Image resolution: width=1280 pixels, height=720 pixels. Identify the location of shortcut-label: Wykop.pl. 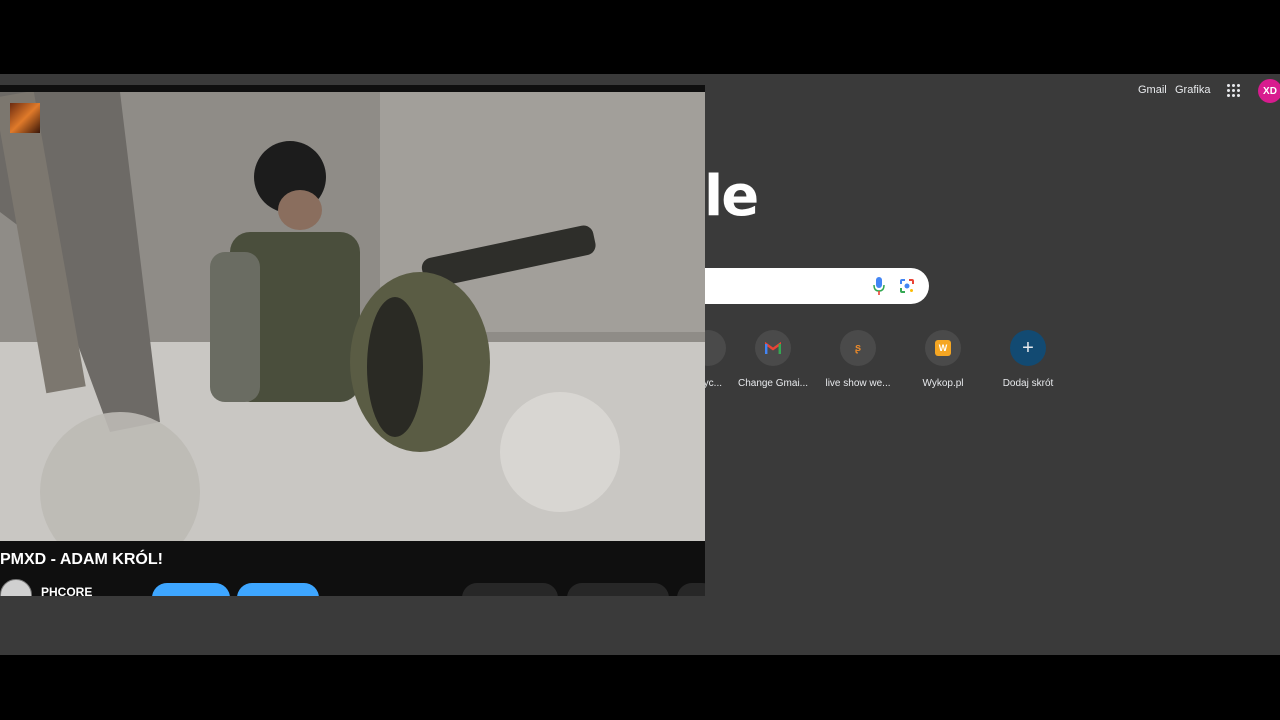
(943, 383).